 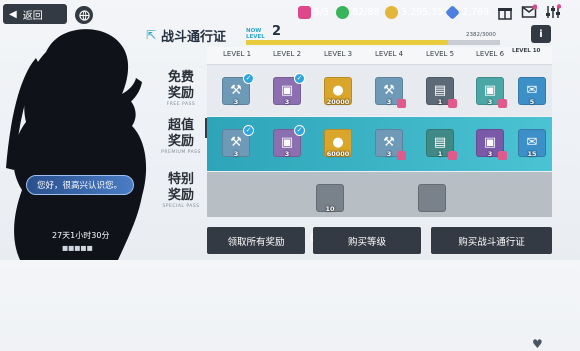 I want to click on special-reward-label: 特别 奖励 SPECIAL PASS, so click(x=181, y=190).